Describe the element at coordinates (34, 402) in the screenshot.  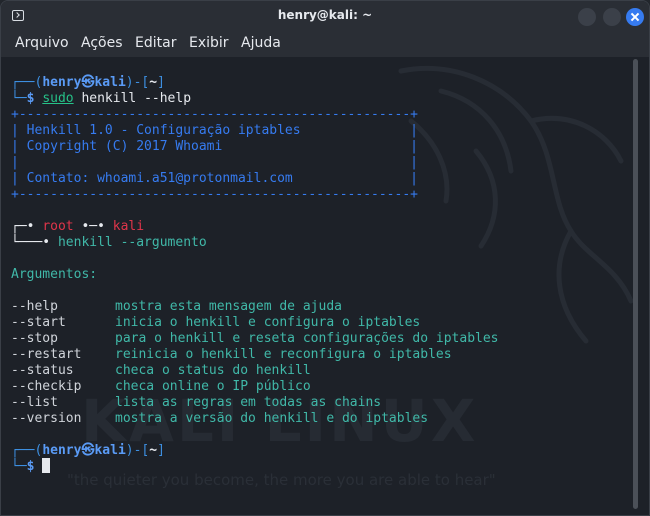
I see `argument-flag: --list` at that location.